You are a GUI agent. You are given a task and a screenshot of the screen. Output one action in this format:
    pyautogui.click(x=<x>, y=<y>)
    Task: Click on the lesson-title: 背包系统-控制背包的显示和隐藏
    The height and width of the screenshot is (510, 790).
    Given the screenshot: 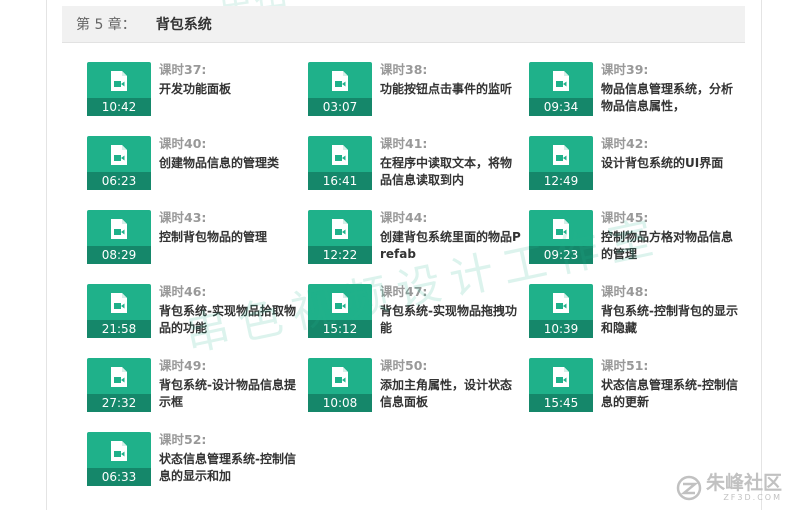 What is the action you would take?
    pyautogui.click(x=672, y=320)
    